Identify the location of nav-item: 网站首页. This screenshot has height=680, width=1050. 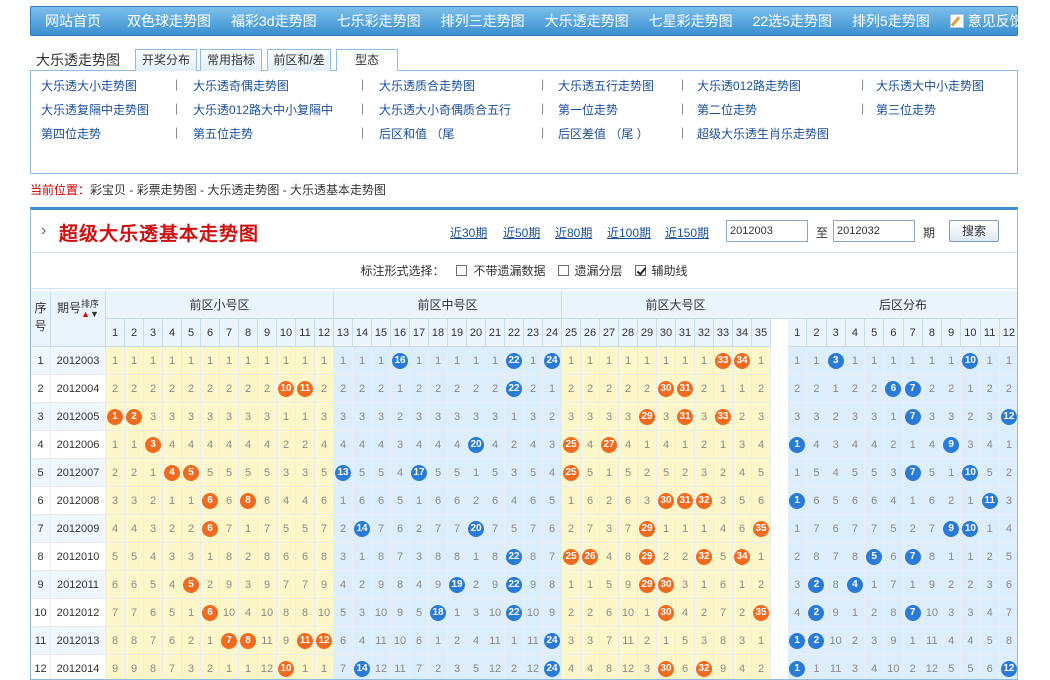
(74, 21).